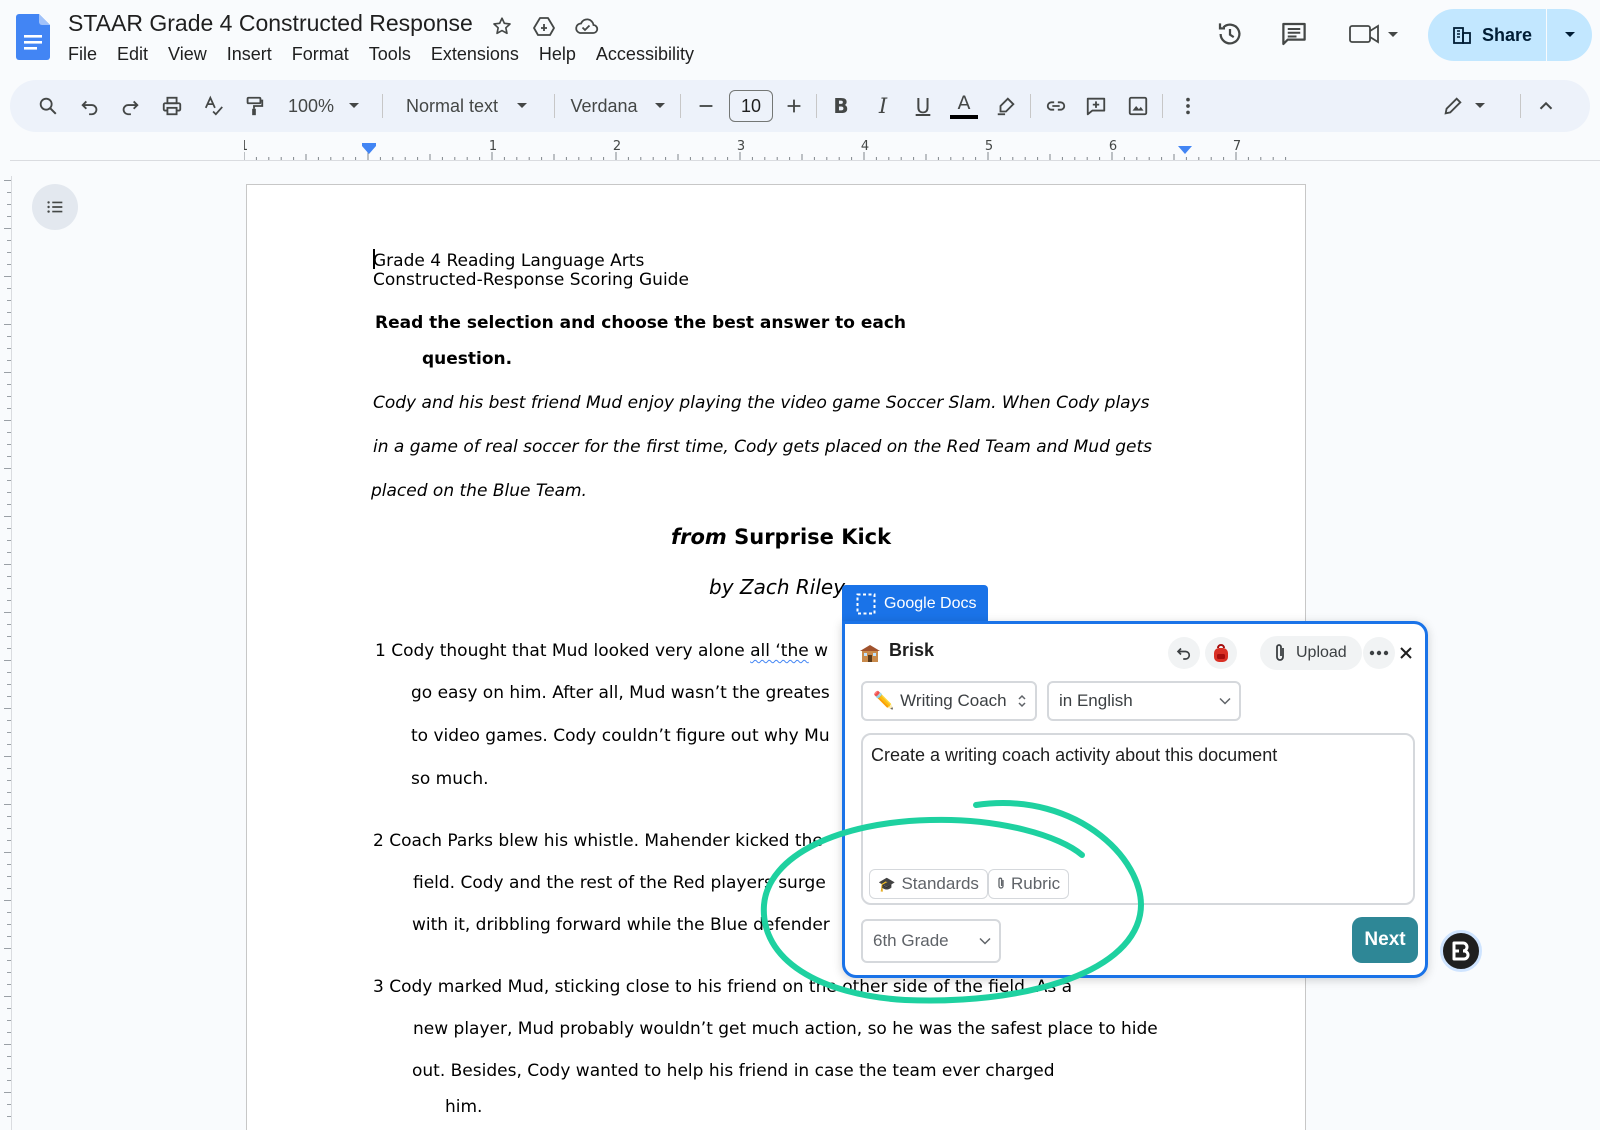 Image resolution: width=1600 pixels, height=1130 pixels. Describe the element at coordinates (531, 280) in the screenshot. I see `doc-heading-line-2: Constructed-Response Scoring Guide` at that location.